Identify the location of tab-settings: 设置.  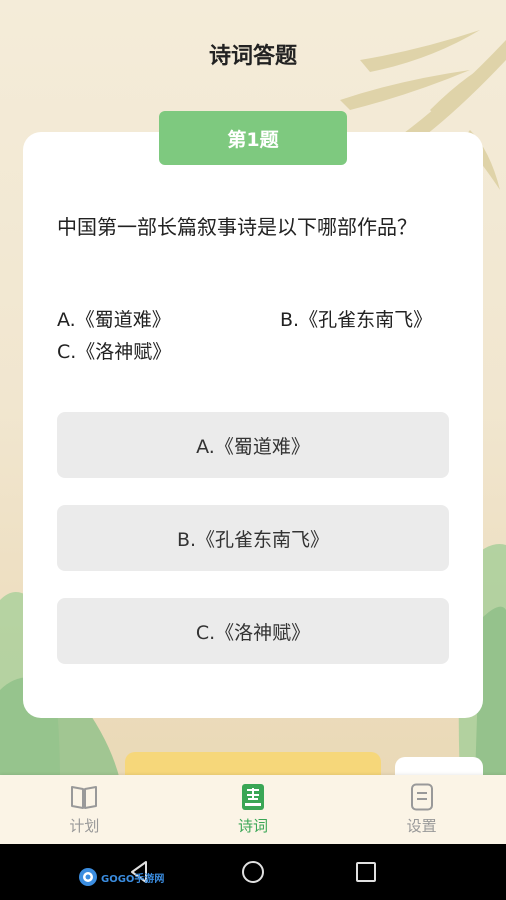
(421, 809).